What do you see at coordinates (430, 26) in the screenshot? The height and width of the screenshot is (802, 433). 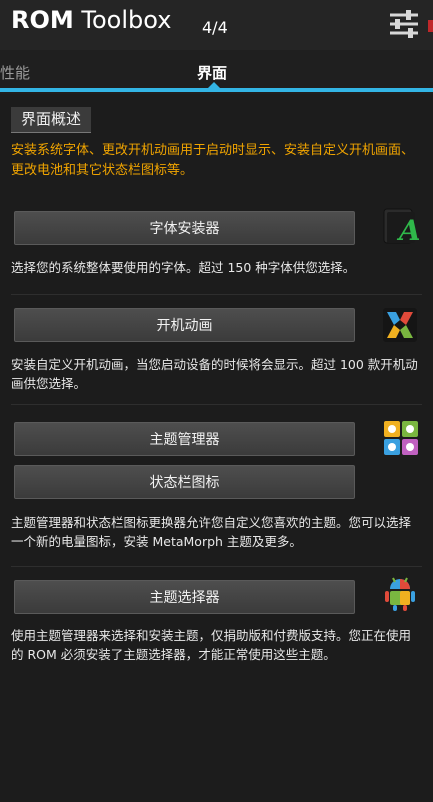 I see `notification-edge` at bounding box center [430, 26].